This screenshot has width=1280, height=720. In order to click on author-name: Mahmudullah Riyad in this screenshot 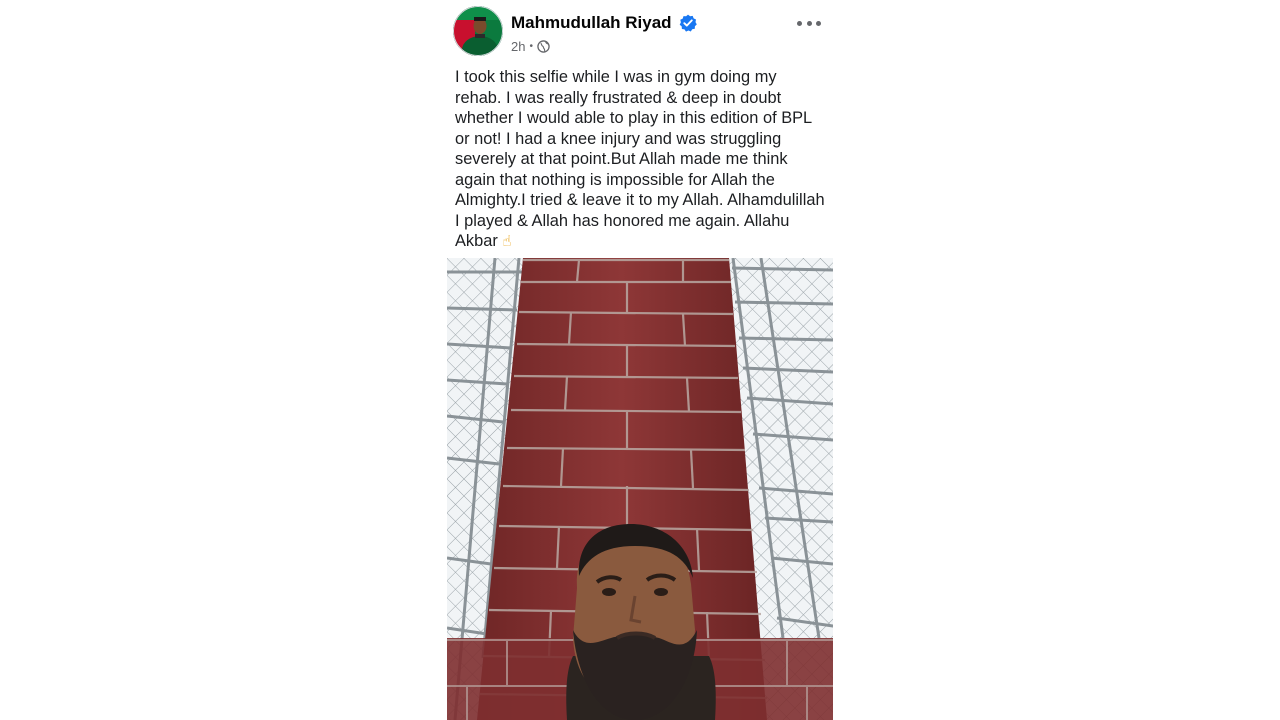, I will do `click(591, 23)`.